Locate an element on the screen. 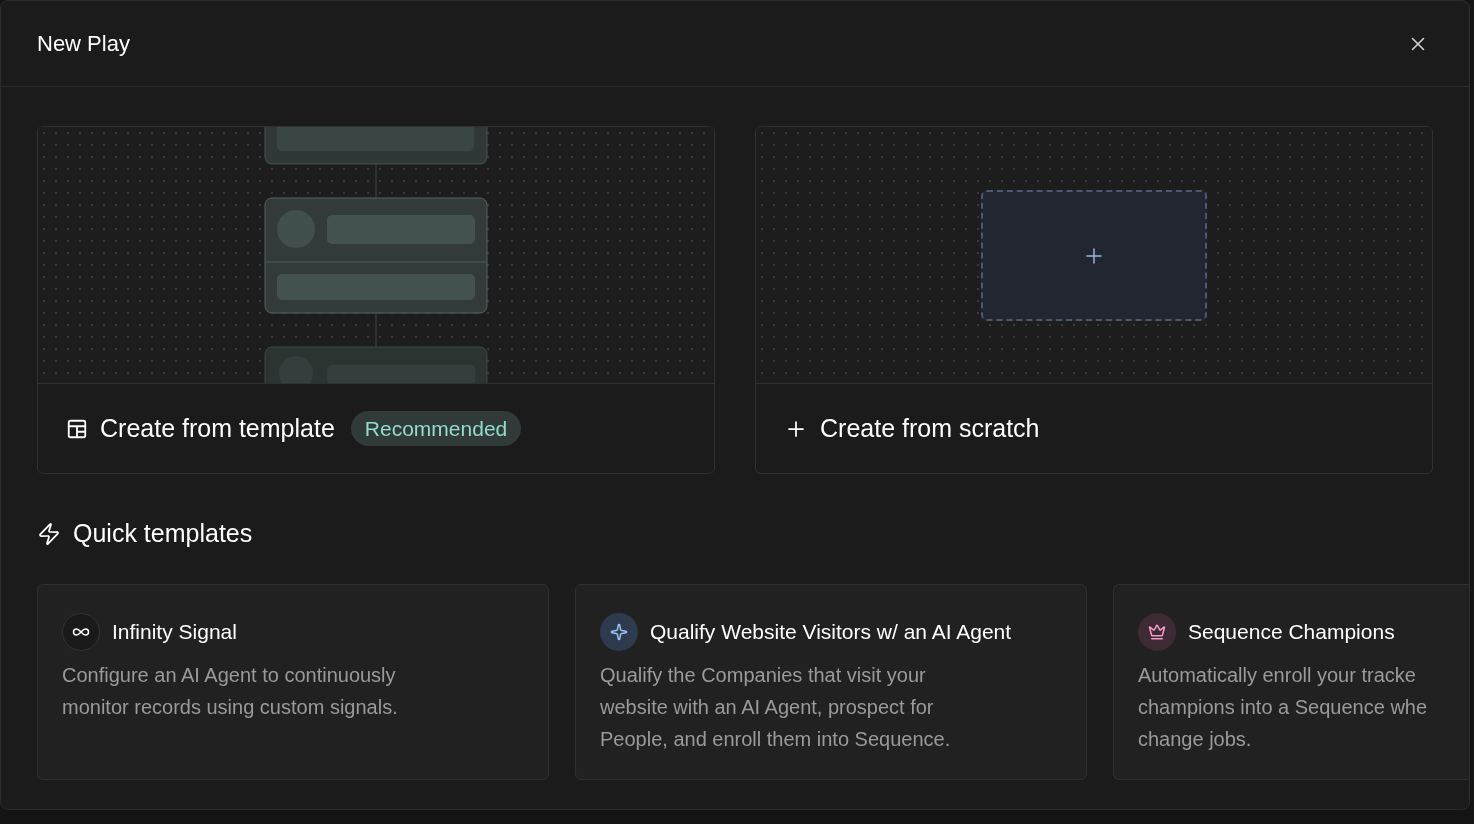 The height and width of the screenshot is (824, 1474). template-card: Sequence Champions Automatically enroll your tracke champions into a Sequence whe change jobs. is located at coordinates (1291, 681).